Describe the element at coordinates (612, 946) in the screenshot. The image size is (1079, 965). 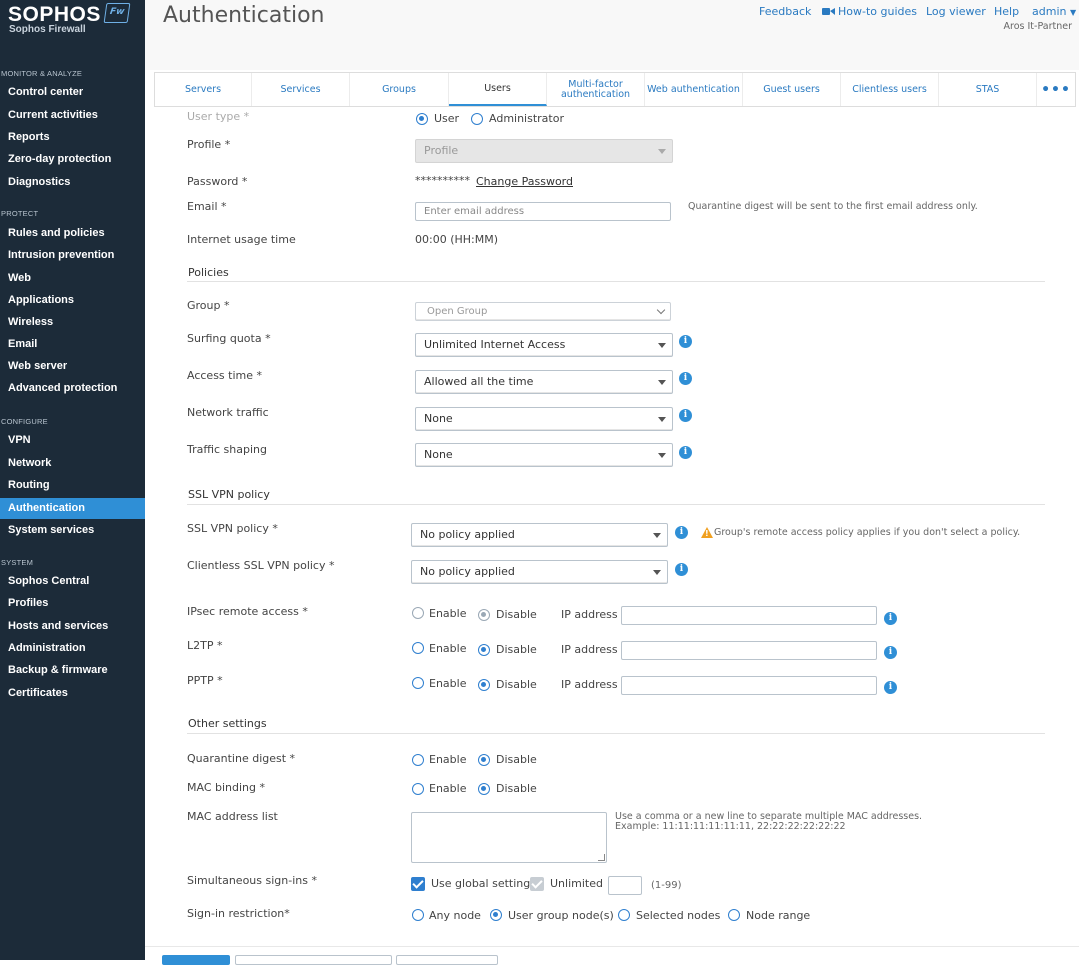
I see `footer-divider` at that location.